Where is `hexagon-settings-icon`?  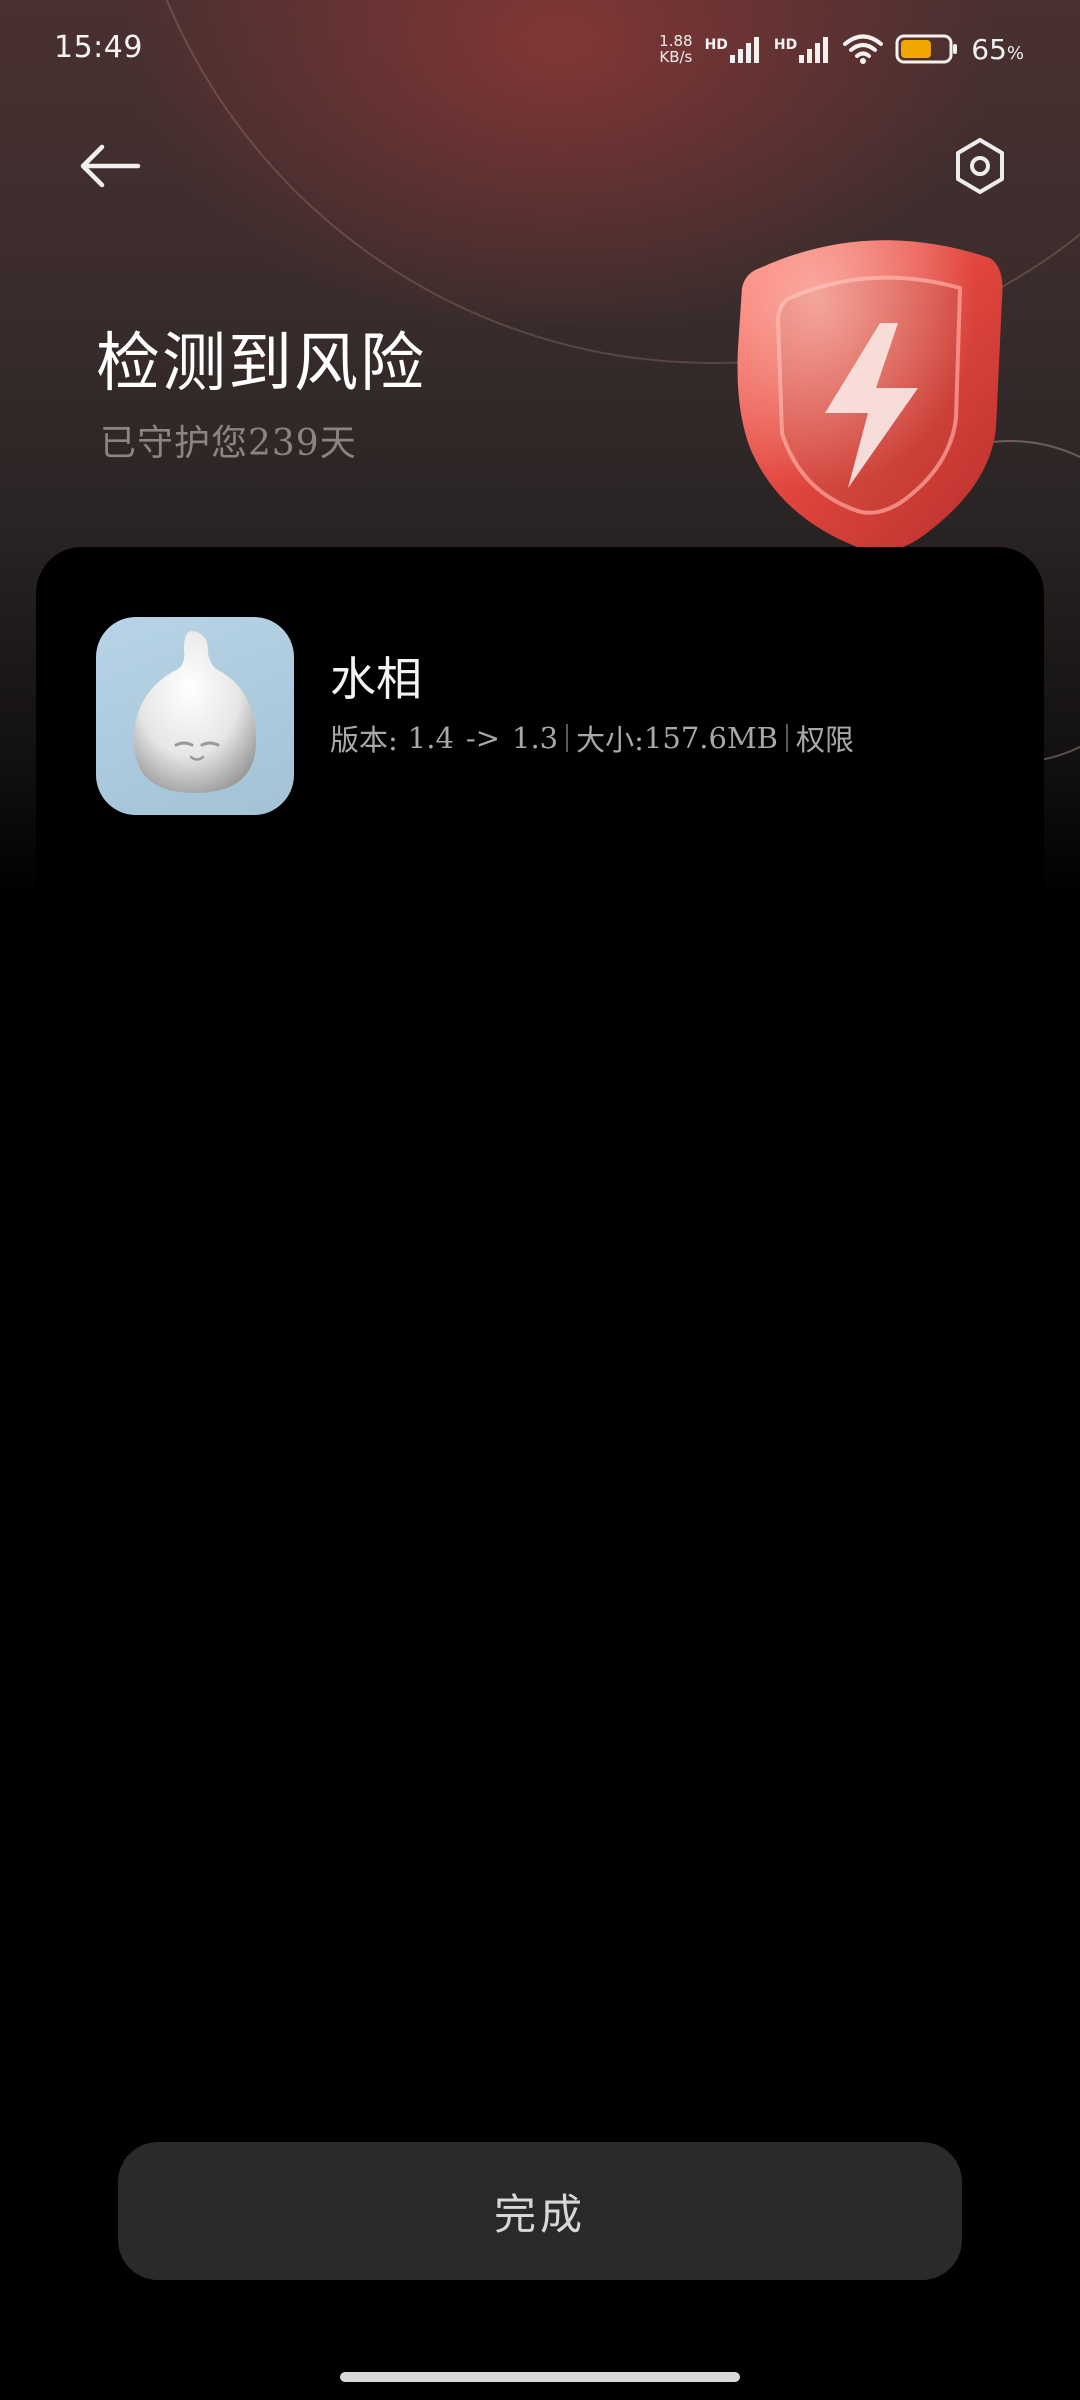 hexagon-settings-icon is located at coordinates (980, 166).